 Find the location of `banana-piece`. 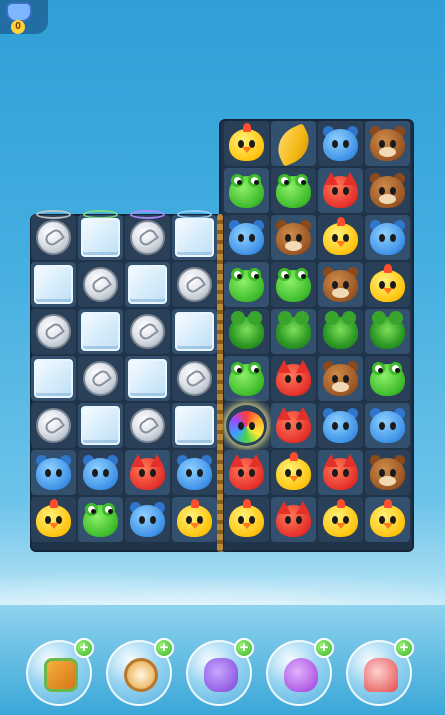

banana-piece is located at coordinates (293, 145).